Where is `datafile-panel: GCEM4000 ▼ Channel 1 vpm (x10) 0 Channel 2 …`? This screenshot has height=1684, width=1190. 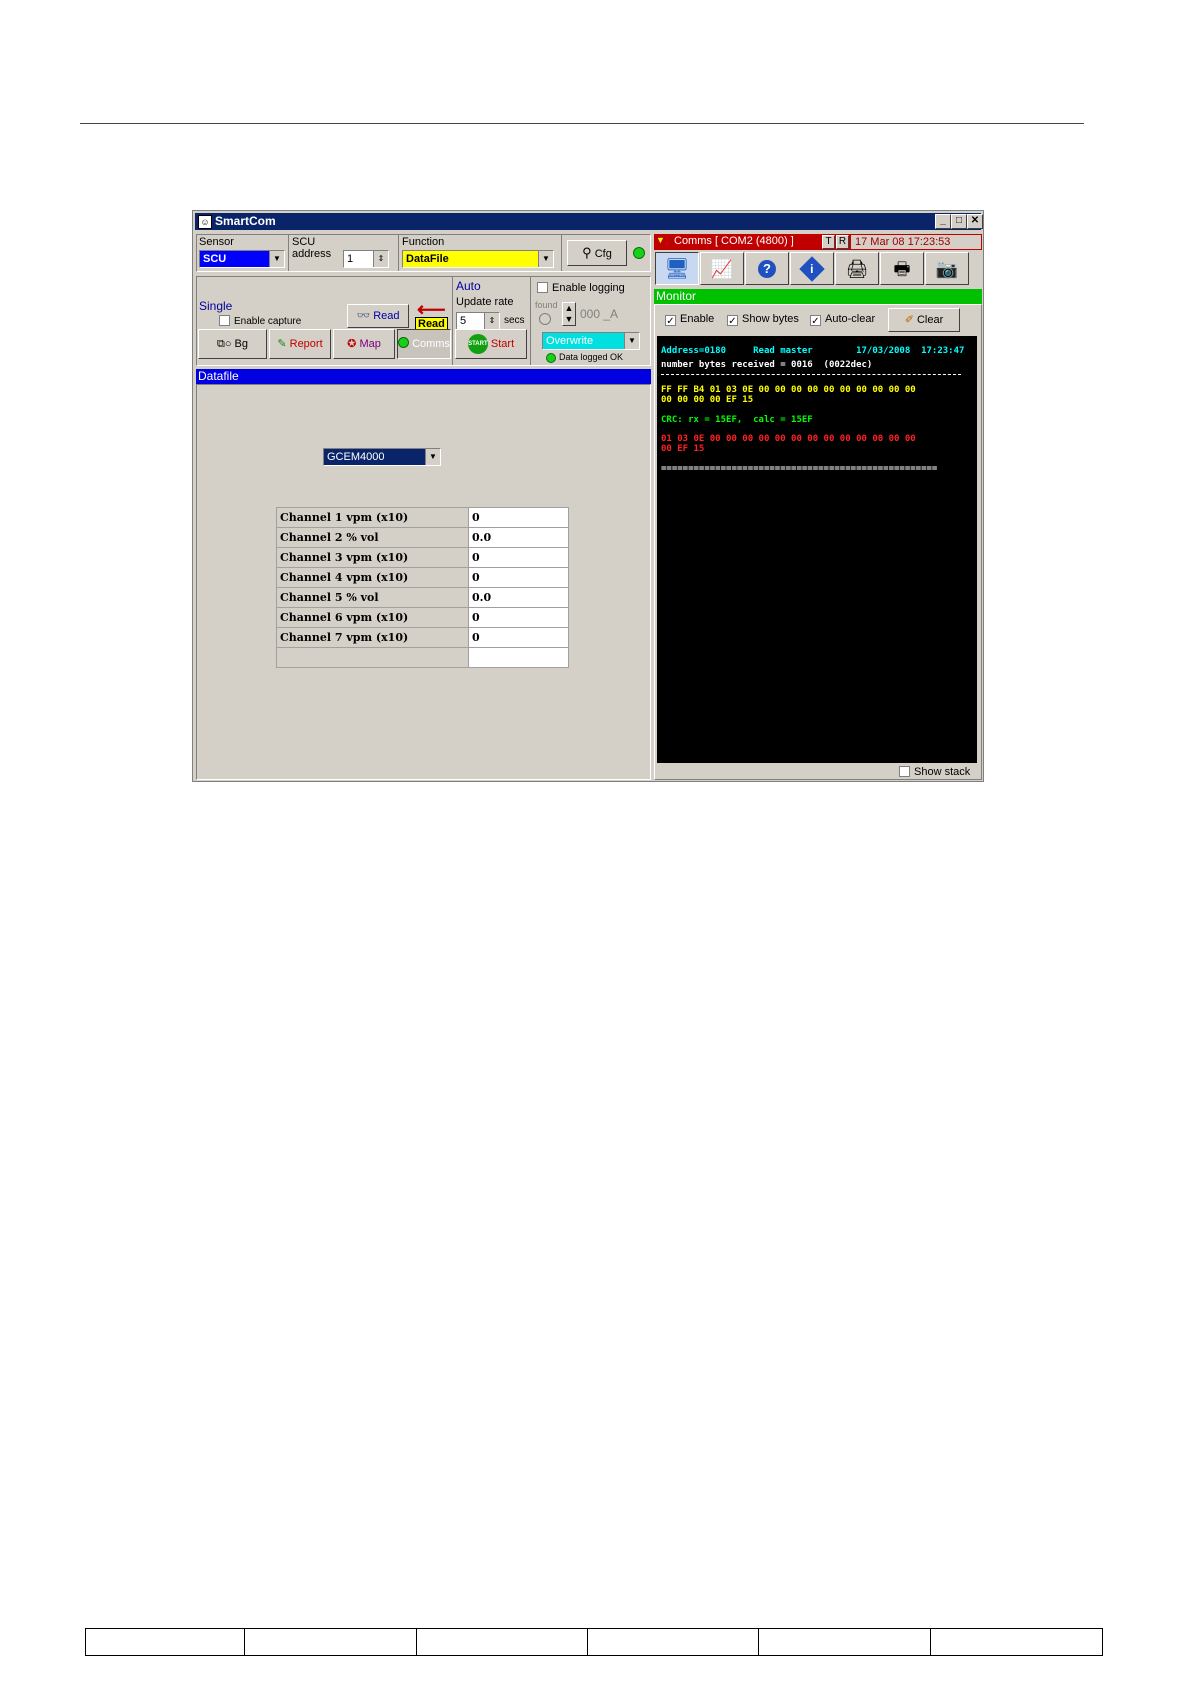
datafile-panel: GCEM4000 ▼ Channel 1 vpm (x10) 0 Channel 2 … is located at coordinates (423, 582).